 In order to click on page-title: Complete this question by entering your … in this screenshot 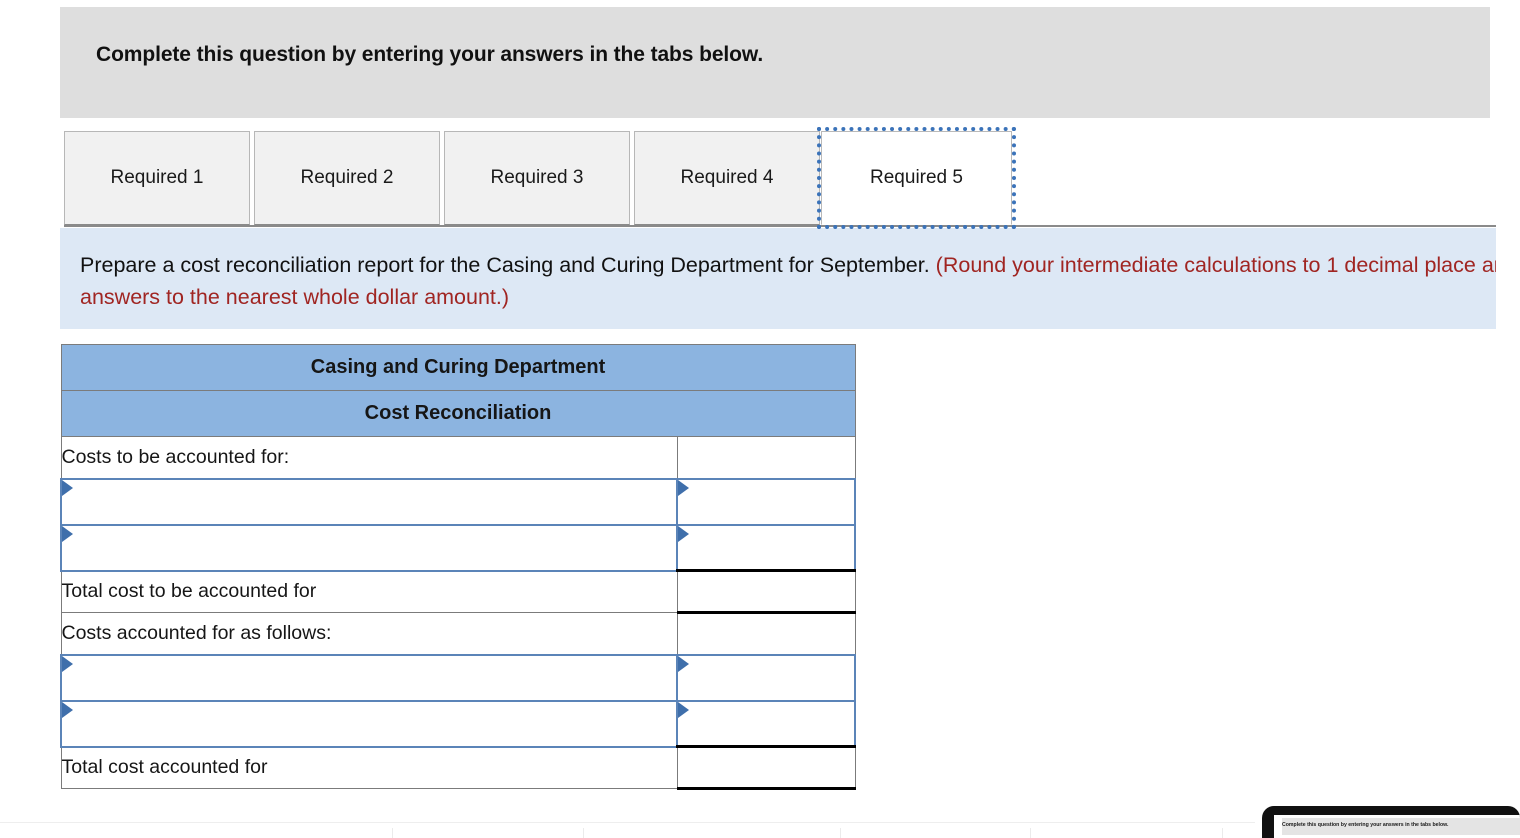, I will do `click(430, 54)`.